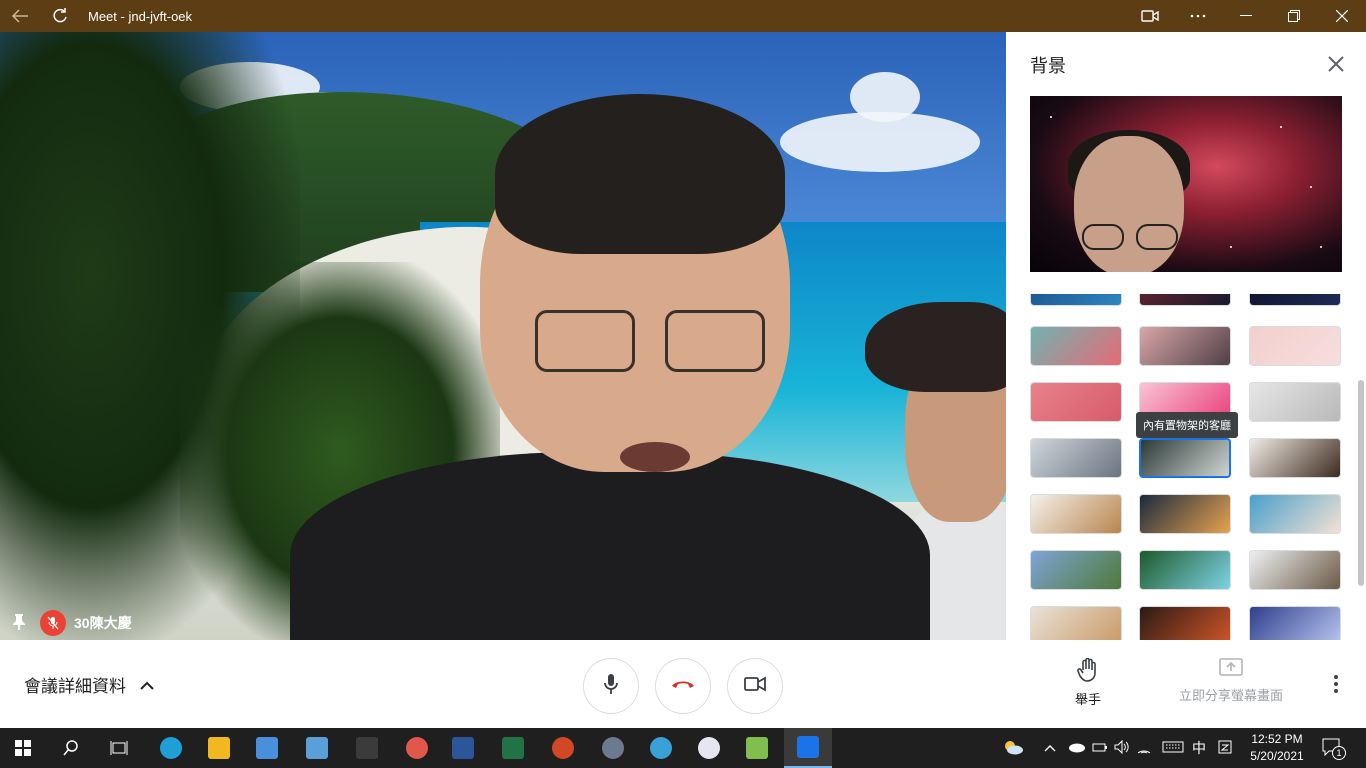 This screenshot has height=768, width=1366. What do you see at coordinates (1080, 748) in the screenshot?
I see `onedrive-icon` at bounding box center [1080, 748].